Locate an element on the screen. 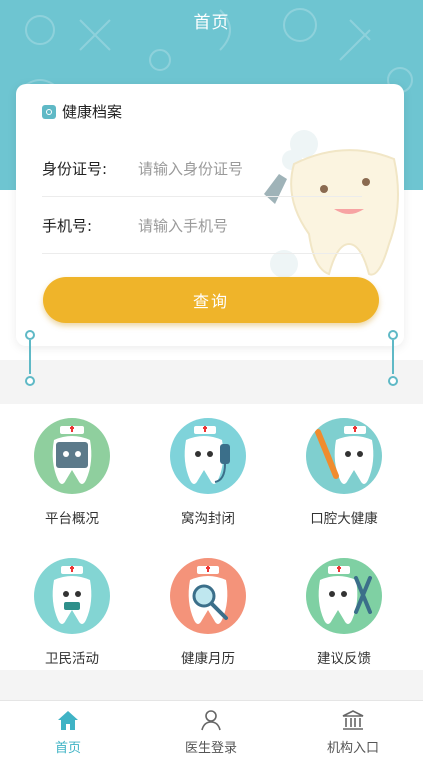 The height and width of the screenshot is (757, 423). tab-doctor-login: 医生登录 is located at coordinates (211, 728).